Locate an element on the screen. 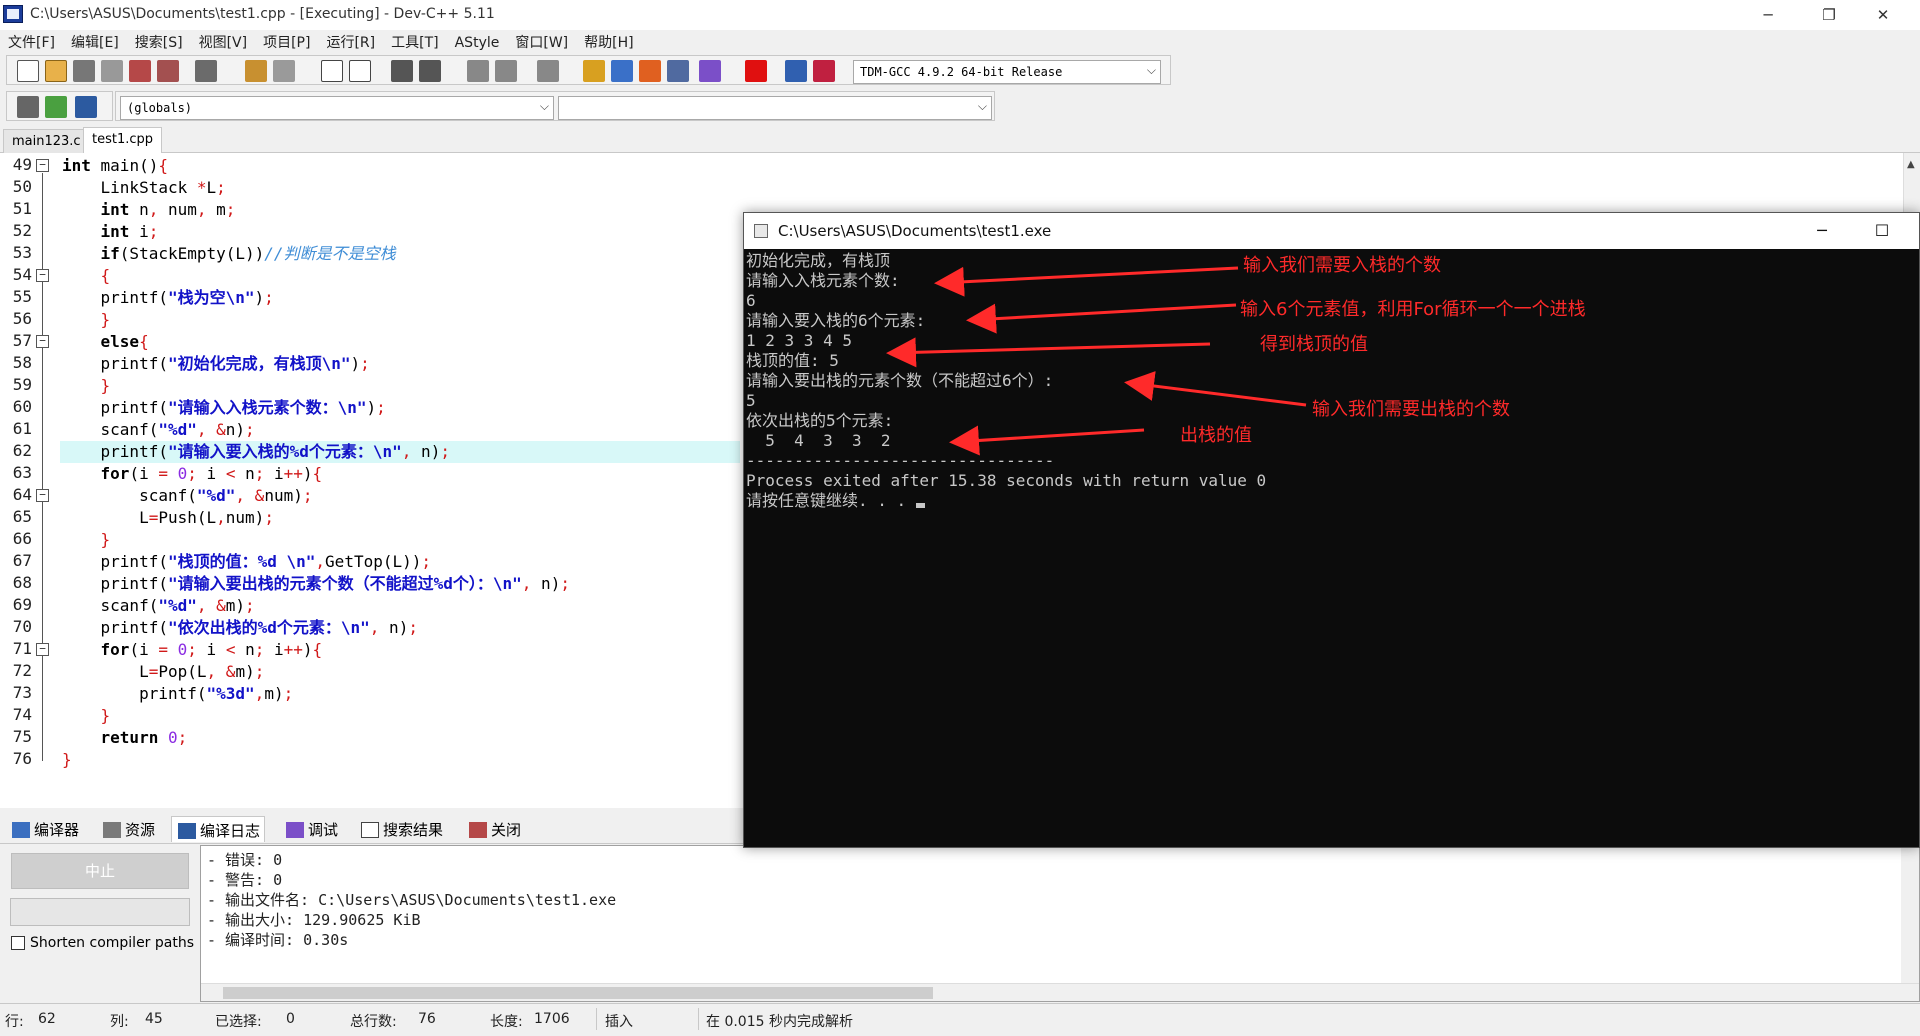  status-total-label: 总行数: is located at coordinates (373, 1022).